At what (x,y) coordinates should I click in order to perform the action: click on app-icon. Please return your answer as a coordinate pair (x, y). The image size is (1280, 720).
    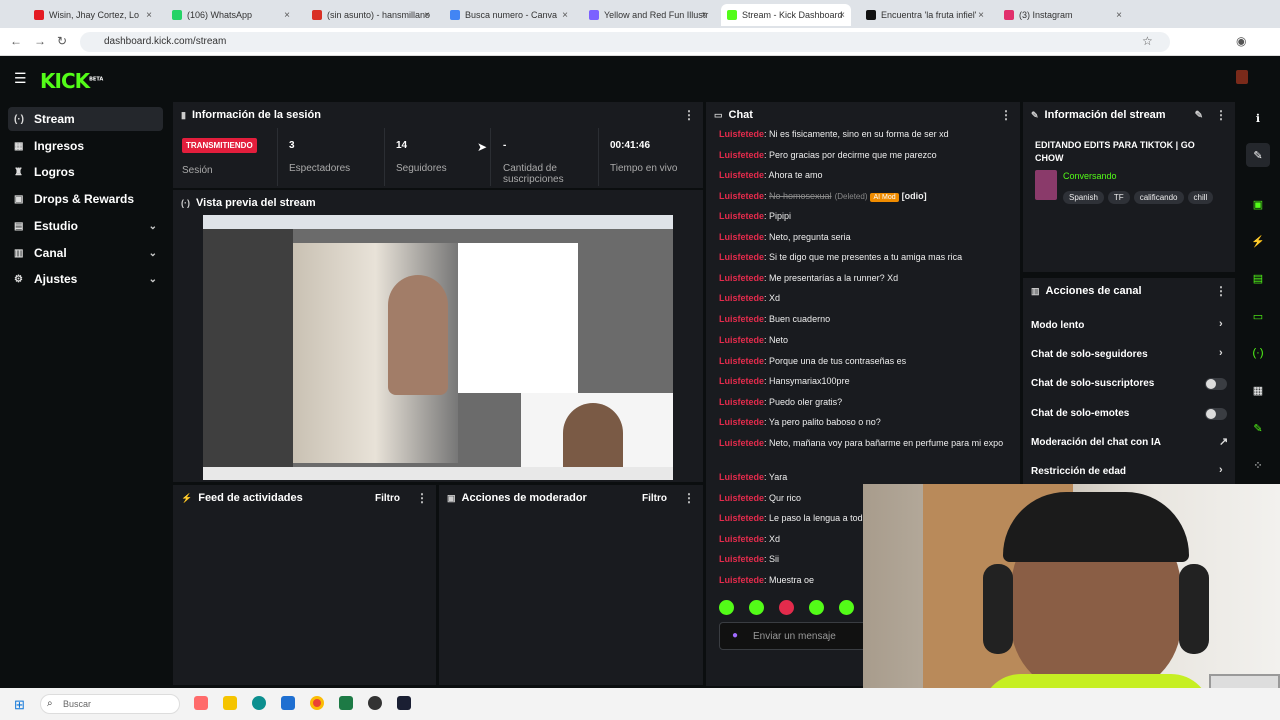
    Looking at the image, I should click on (404, 703).